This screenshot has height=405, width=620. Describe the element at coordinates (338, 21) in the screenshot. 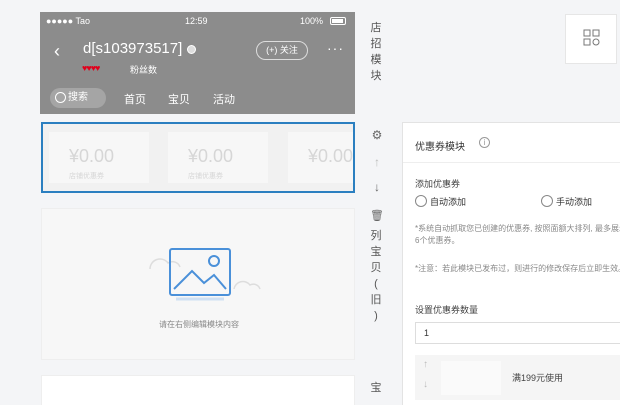

I see `battery-icon` at that location.